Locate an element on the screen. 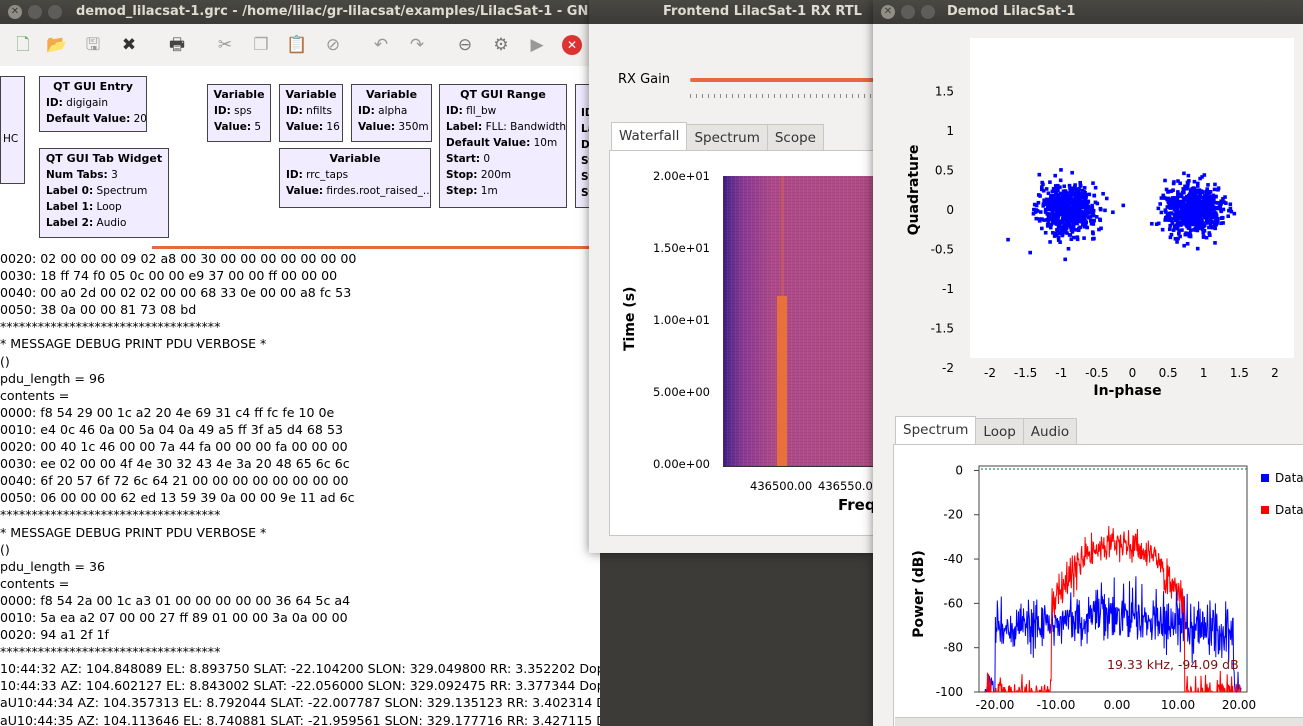  close-file-icon: ✖ is located at coordinates (129, 45).